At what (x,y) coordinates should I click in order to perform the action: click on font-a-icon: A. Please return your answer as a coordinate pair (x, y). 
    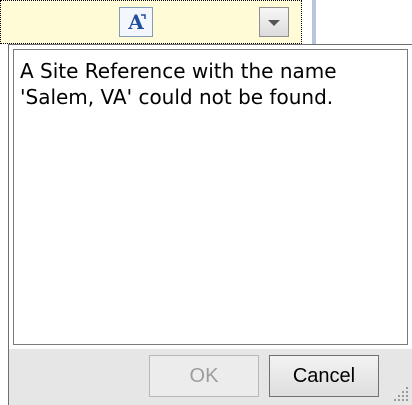
    Looking at the image, I should click on (136, 22).